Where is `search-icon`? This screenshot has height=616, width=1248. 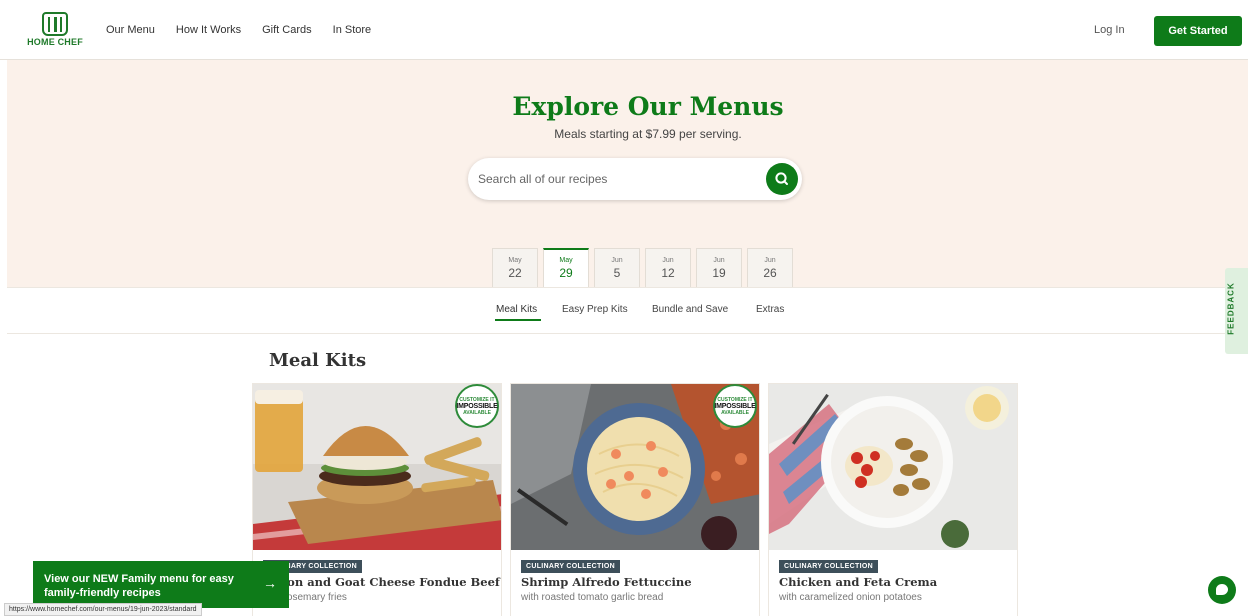 search-icon is located at coordinates (781, 178).